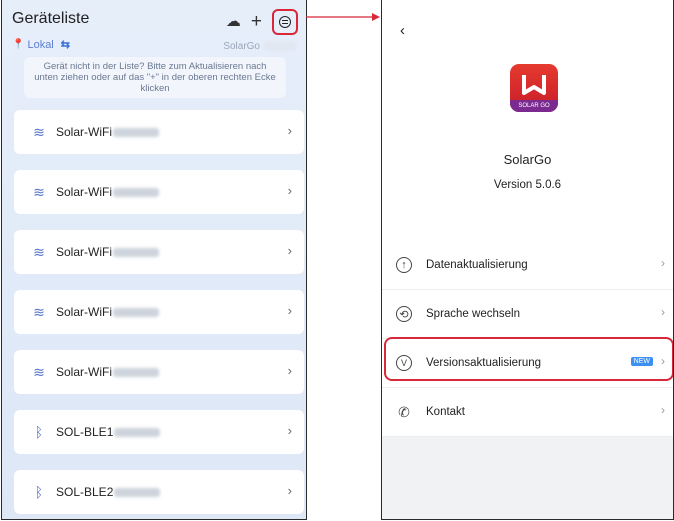 Image resolution: width=674 pixels, height=521 pixels. I want to click on location-pin-icon: 📍, so click(18, 44).